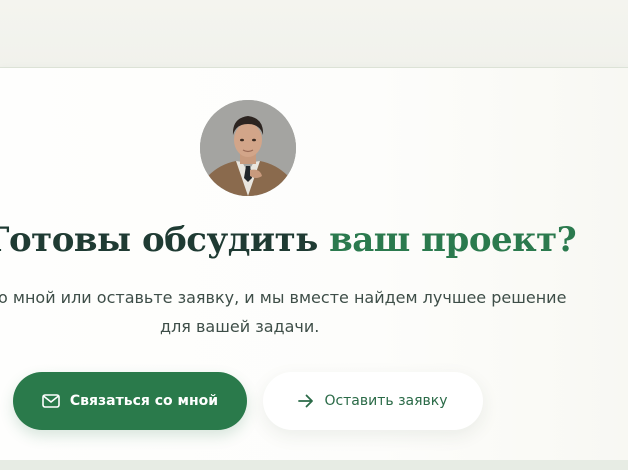 This screenshot has width=628, height=470. I want to click on portrait-photo, so click(248, 148).